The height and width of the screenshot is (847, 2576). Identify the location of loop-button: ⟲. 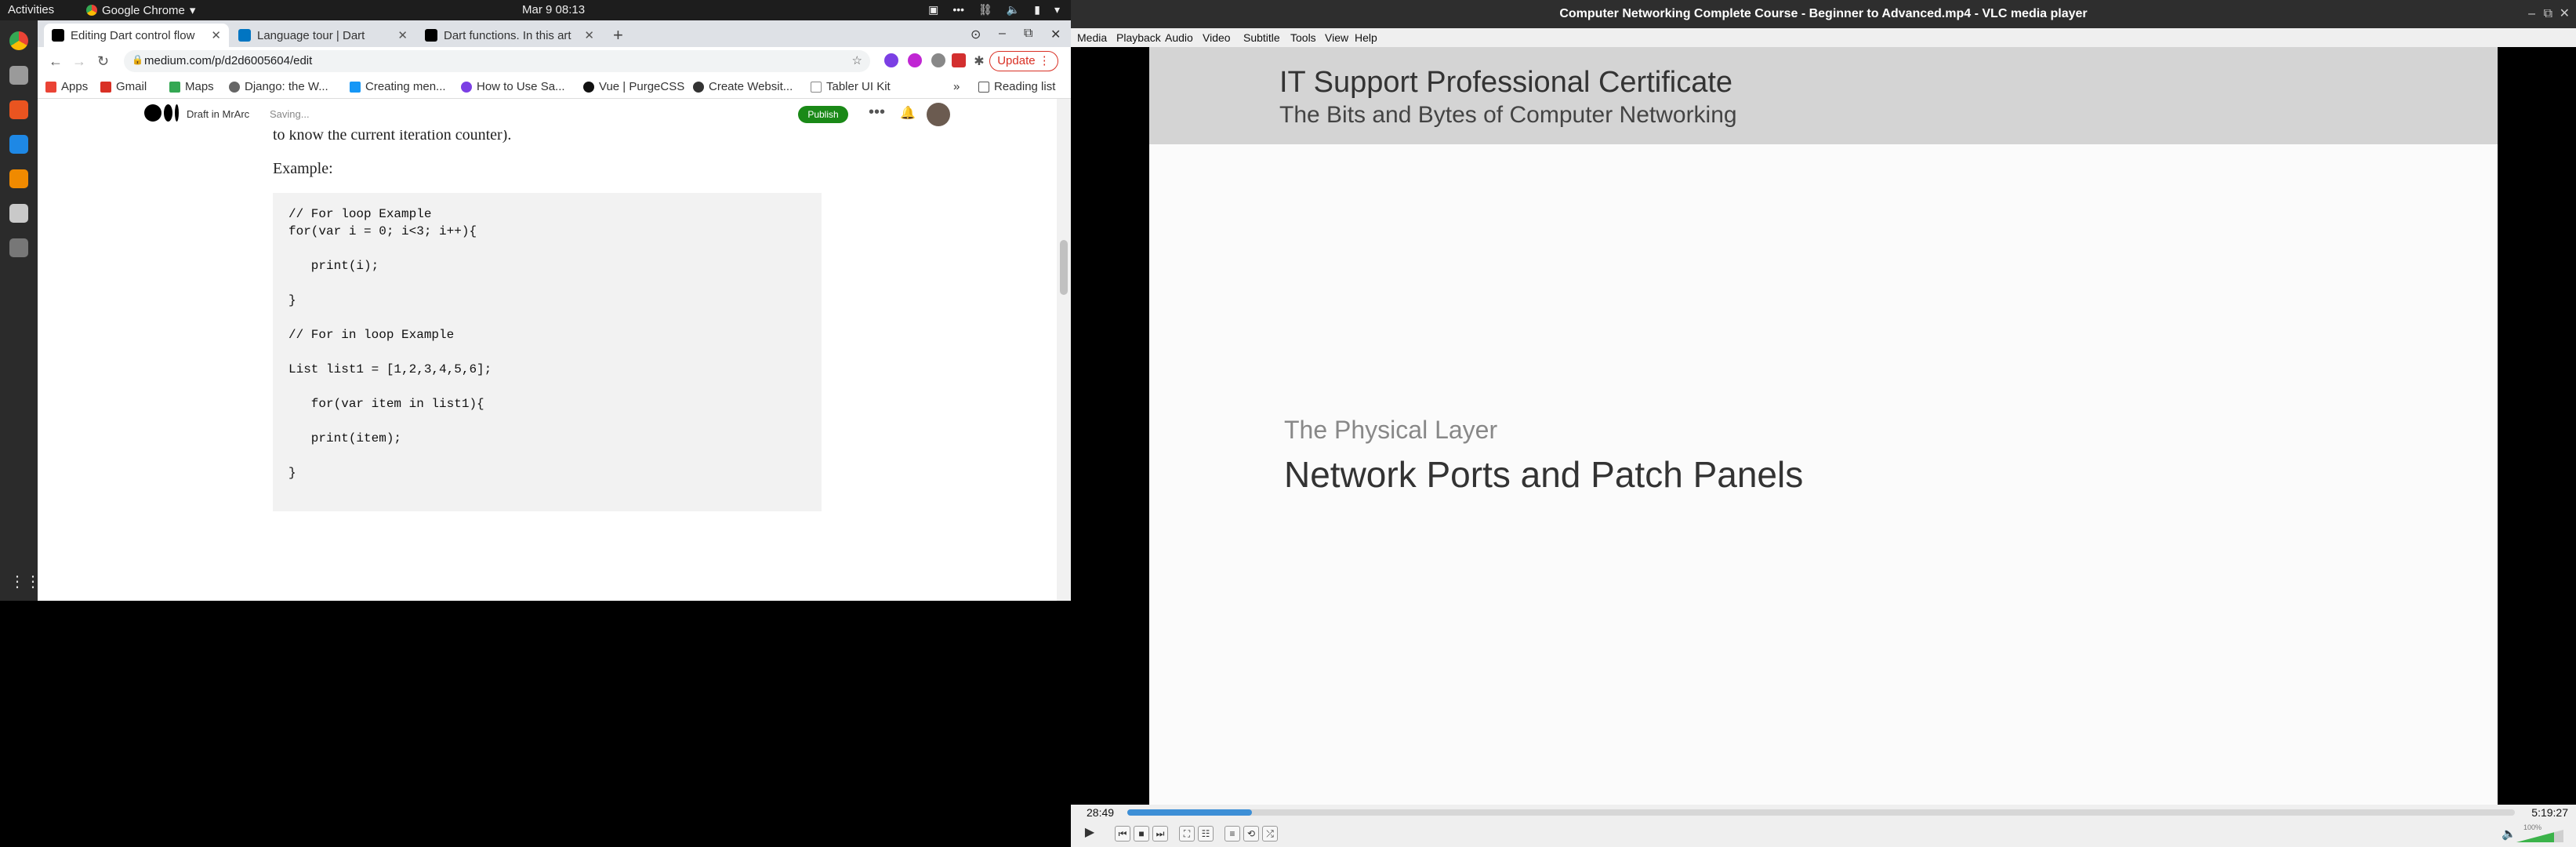
(1251, 834).